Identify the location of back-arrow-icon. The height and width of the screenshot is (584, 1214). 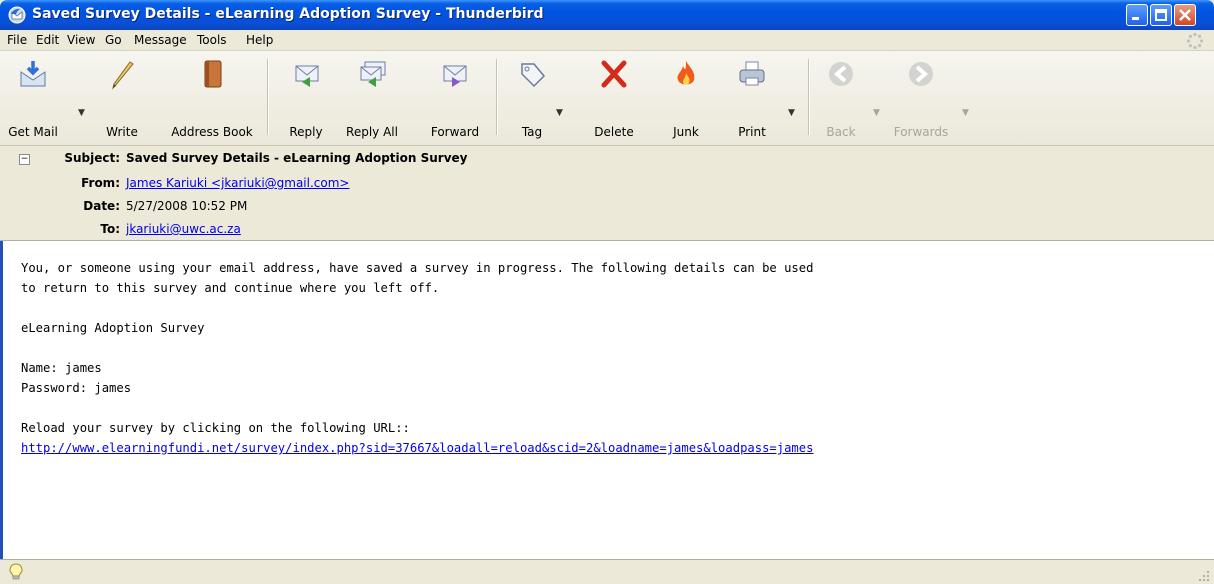
(841, 74).